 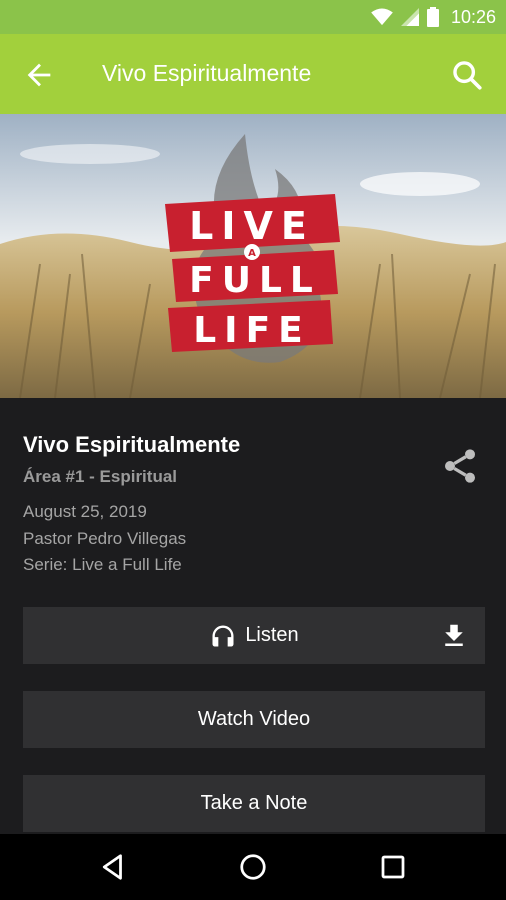 I want to click on signal-icon, so click(x=409, y=17).